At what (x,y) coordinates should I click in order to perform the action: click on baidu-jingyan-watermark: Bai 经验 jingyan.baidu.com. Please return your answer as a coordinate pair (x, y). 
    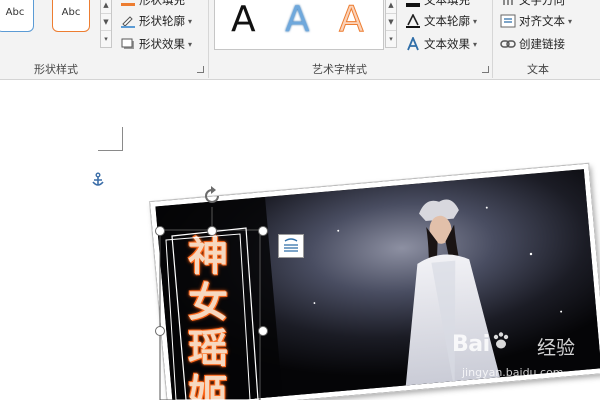
    Looking at the image, I should click on (521, 361).